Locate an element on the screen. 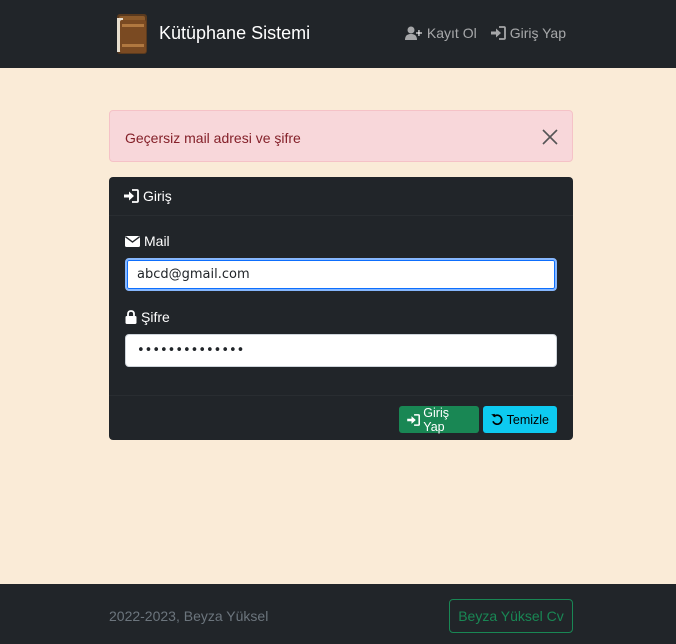 The height and width of the screenshot is (644, 676). error-alert: Geçersiz mail adresi ve şifre is located at coordinates (341, 136).